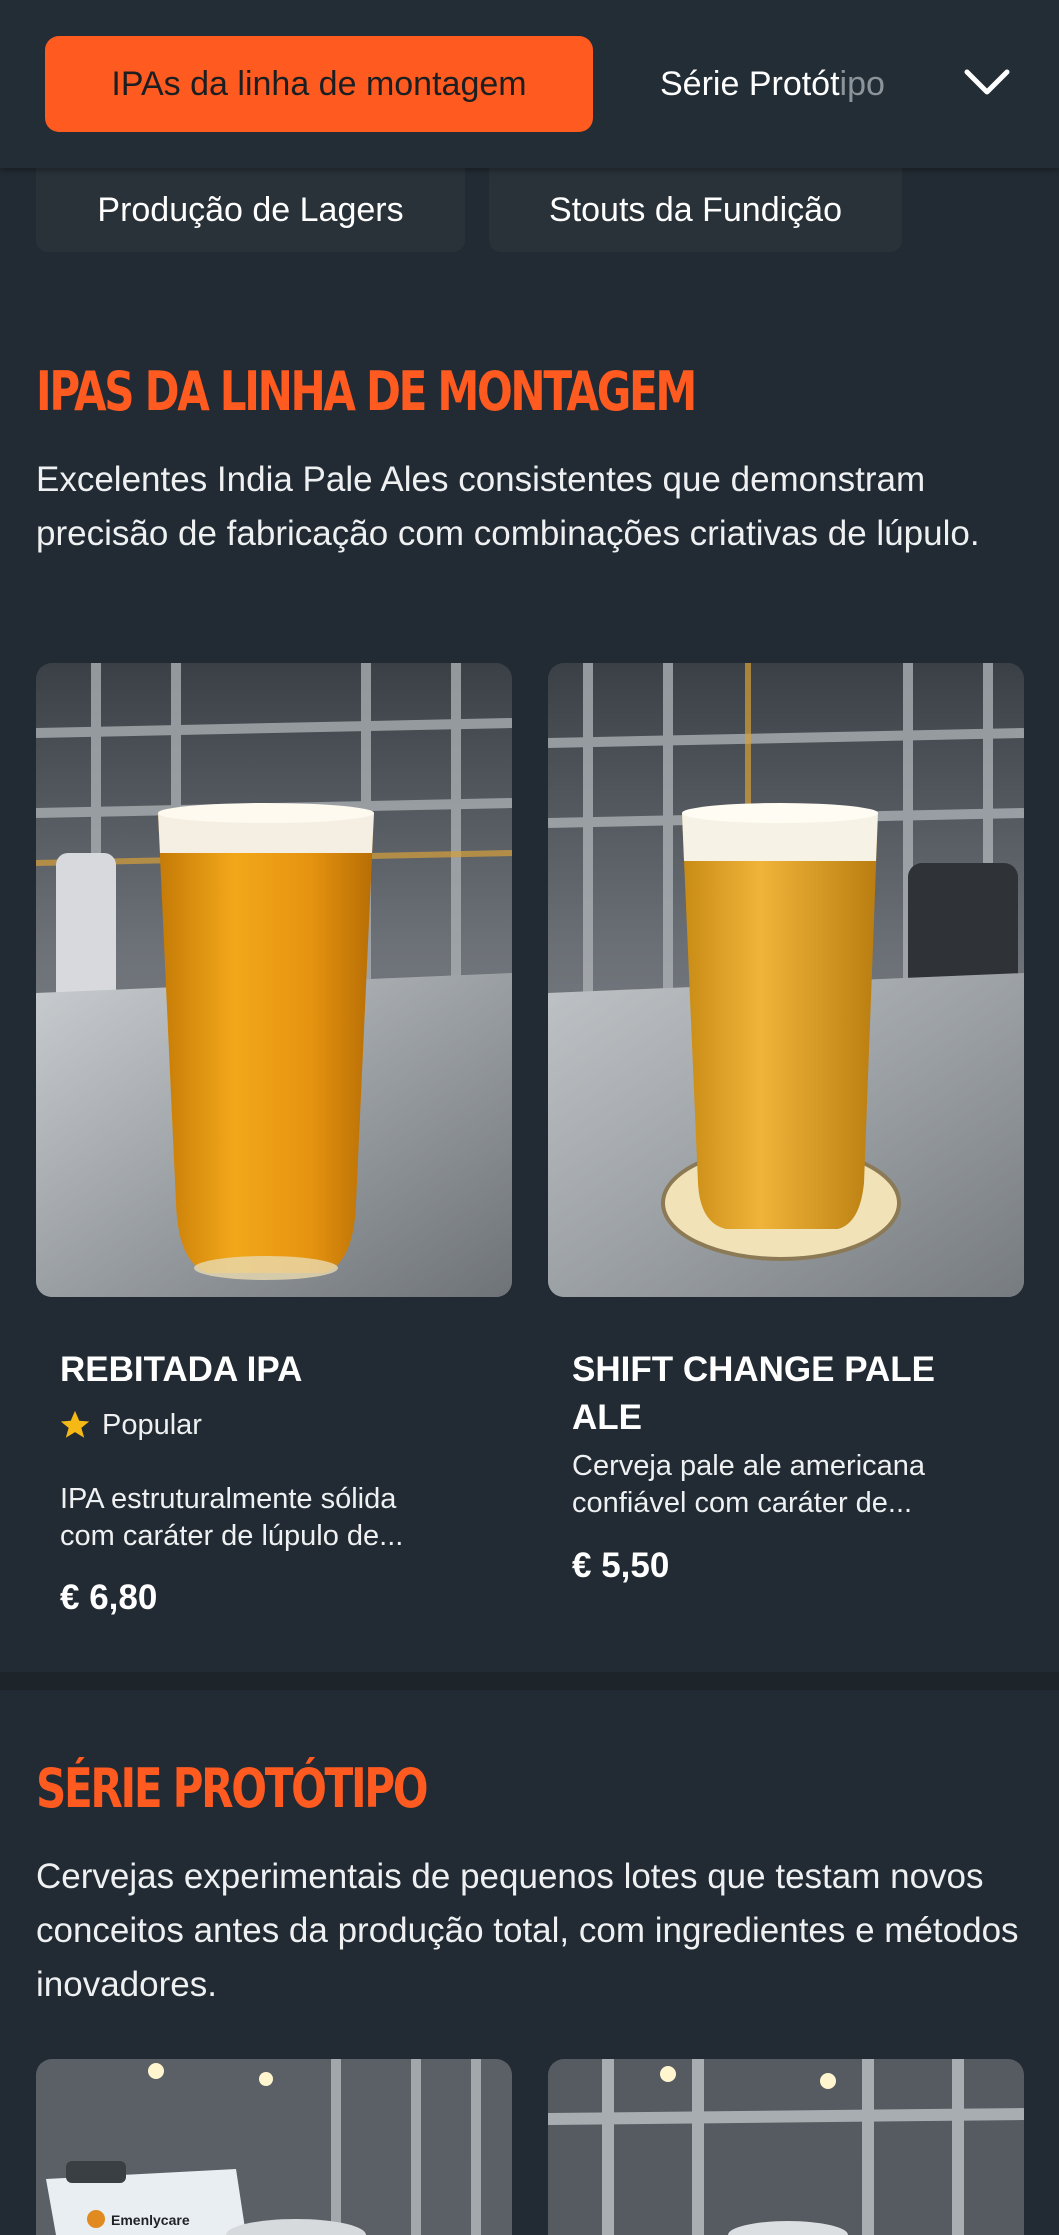 This screenshot has width=1059, height=2235. I want to click on product-name-rebitada-ipa: REBITADA IPA, so click(181, 1370).